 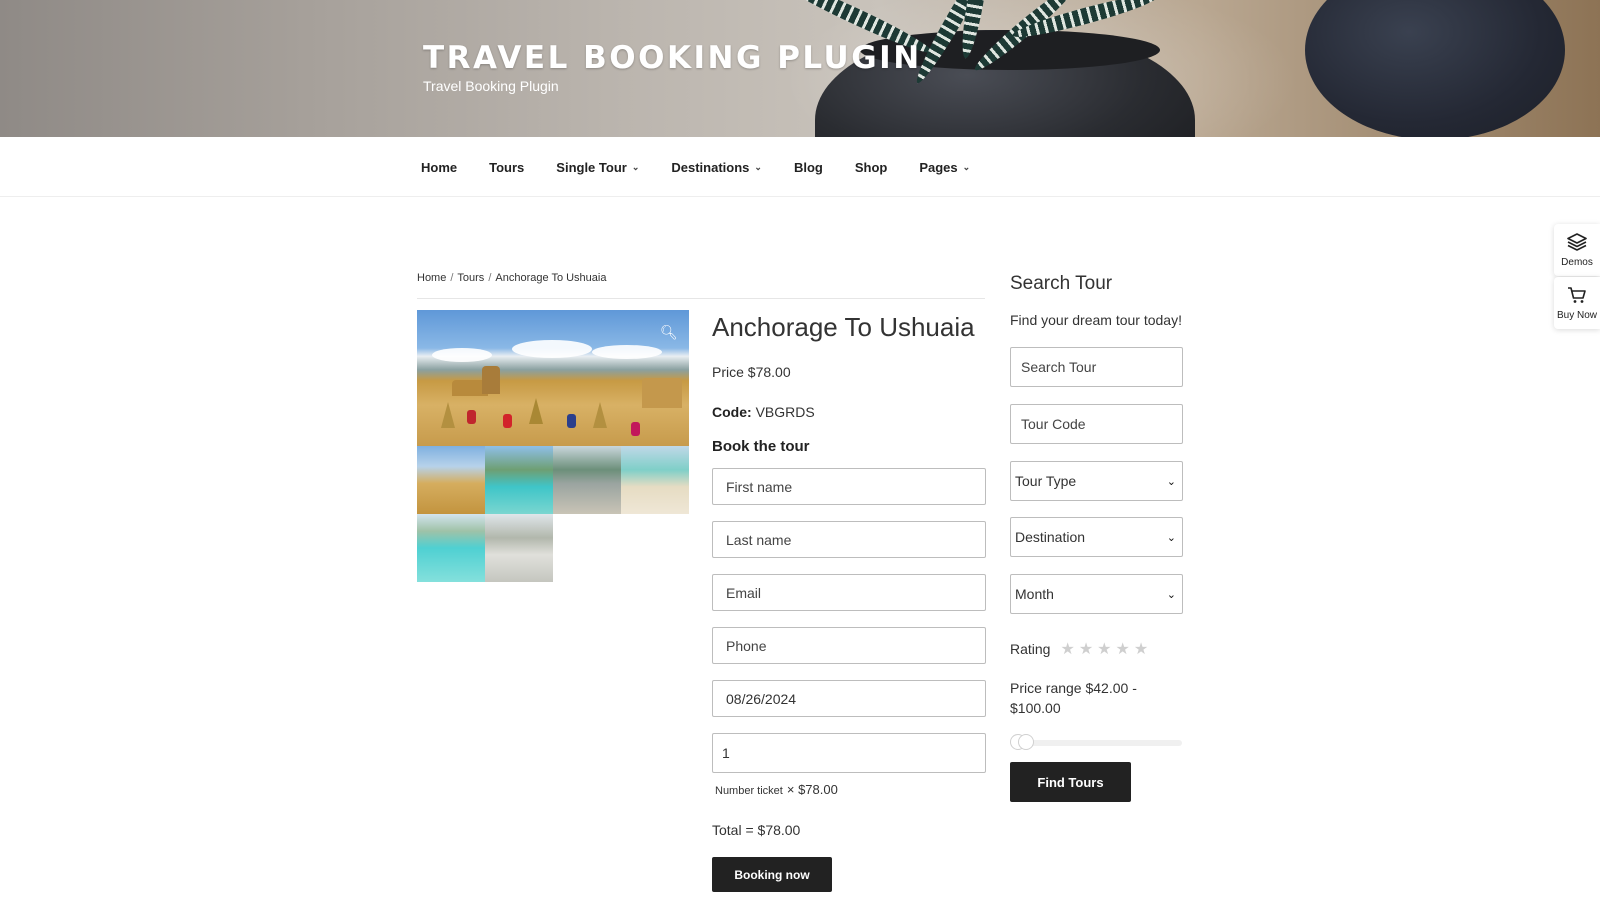 What do you see at coordinates (1073, 698) in the screenshot?
I see `price-range-label: Price range $42.00 - $100.00` at bounding box center [1073, 698].